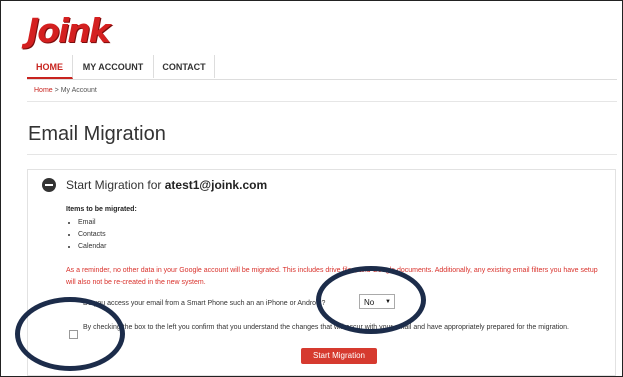 The image size is (623, 377). I want to click on list-item: Contacts, so click(92, 235).